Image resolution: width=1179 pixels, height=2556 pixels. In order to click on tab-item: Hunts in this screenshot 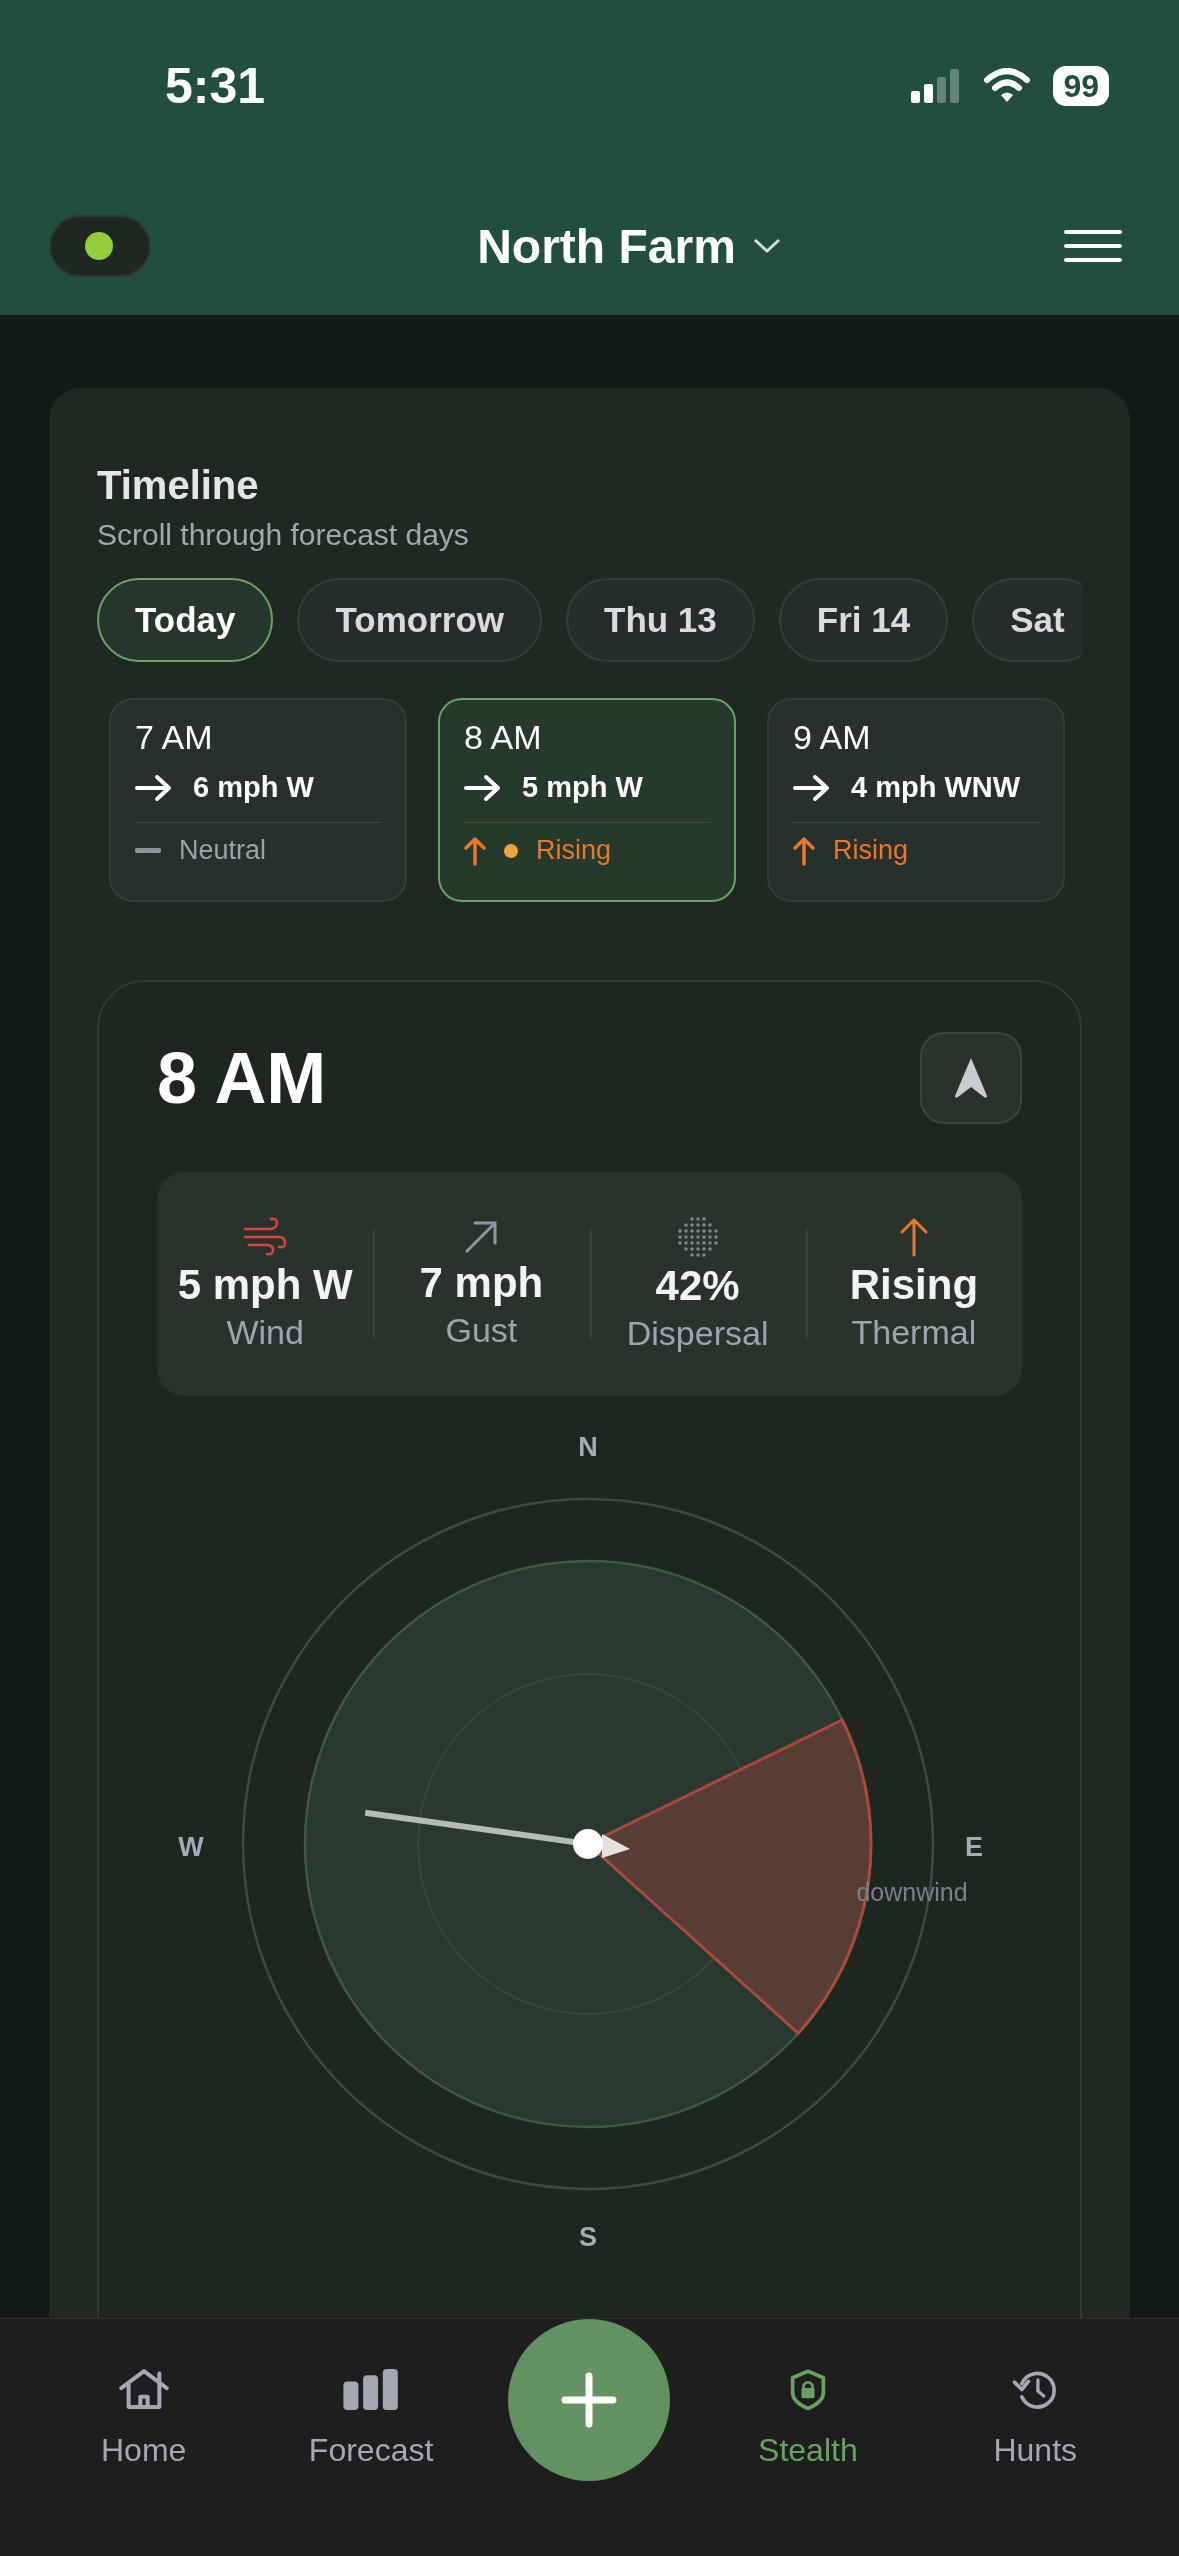, I will do `click(1035, 2394)`.